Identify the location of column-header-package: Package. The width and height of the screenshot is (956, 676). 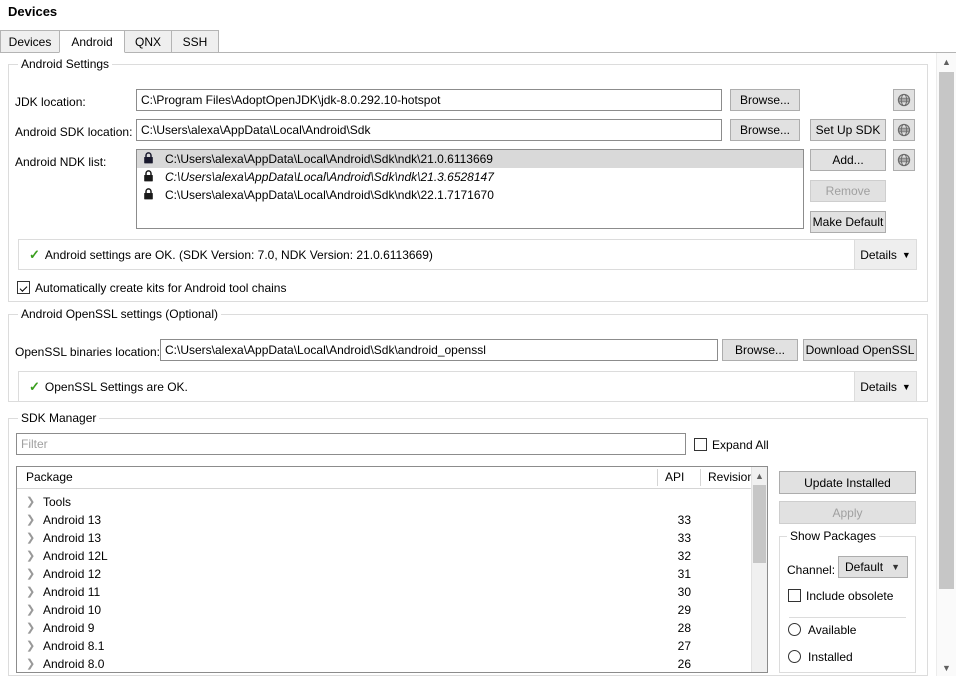
(49, 477).